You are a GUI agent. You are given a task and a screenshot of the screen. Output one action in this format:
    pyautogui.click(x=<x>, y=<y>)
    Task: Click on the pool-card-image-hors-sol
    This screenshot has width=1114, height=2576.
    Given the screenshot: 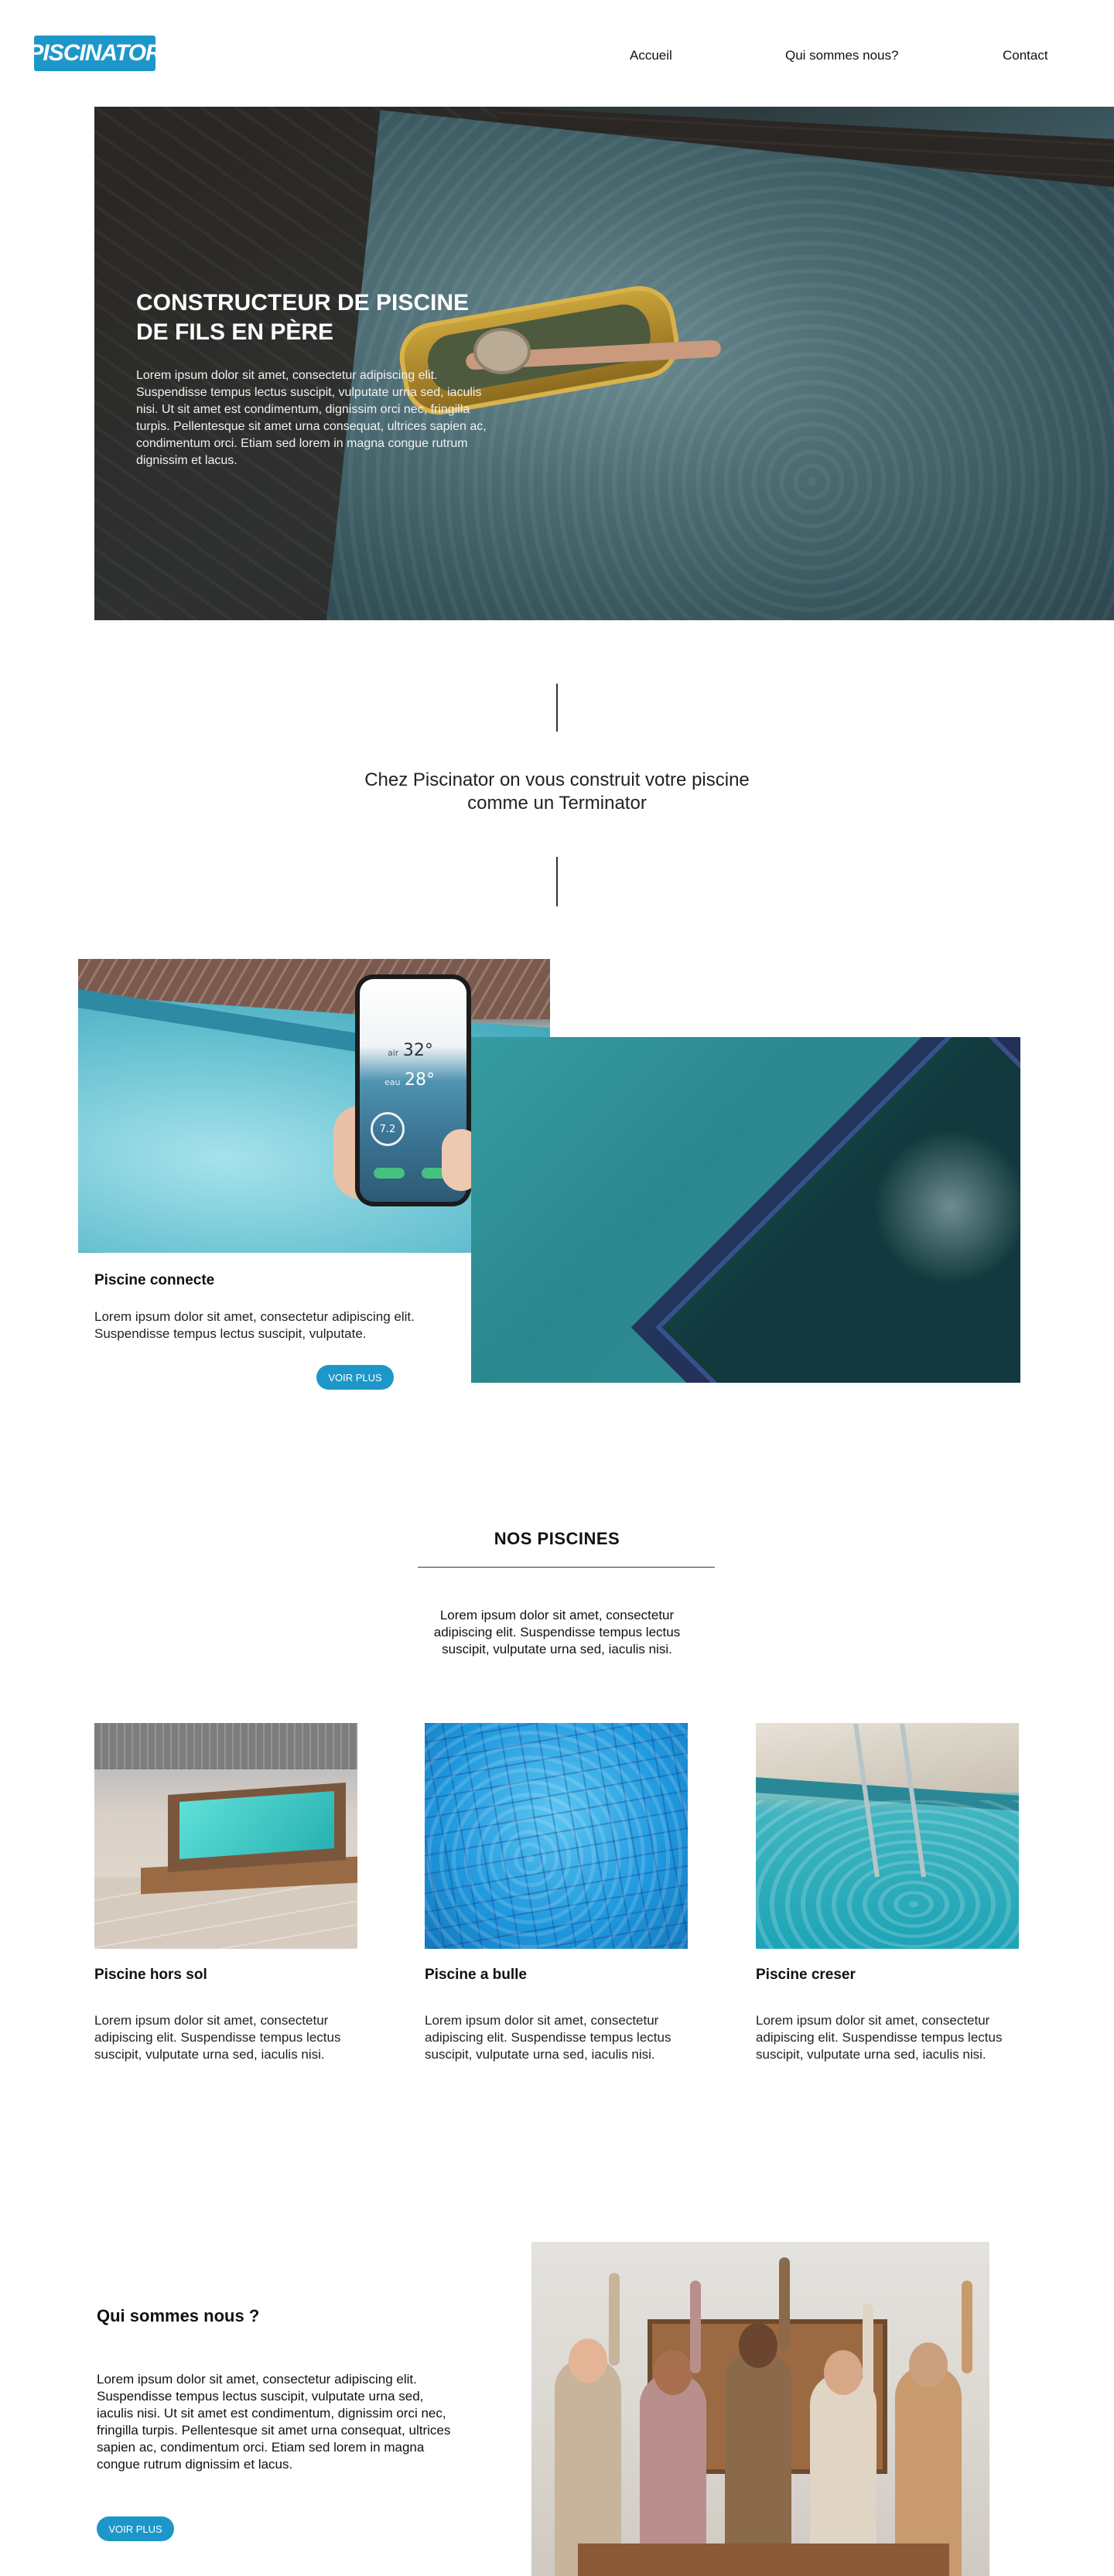 What is the action you would take?
    pyautogui.click(x=225, y=1836)
    